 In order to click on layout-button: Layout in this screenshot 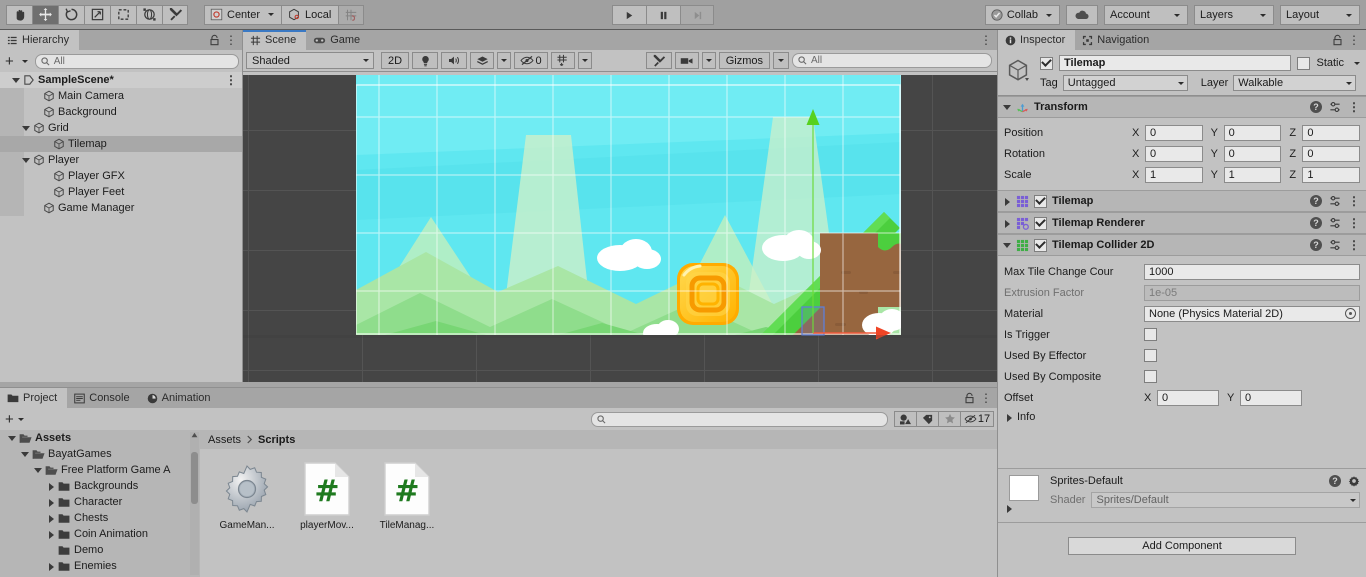, I will do `click(1320, 15)`.